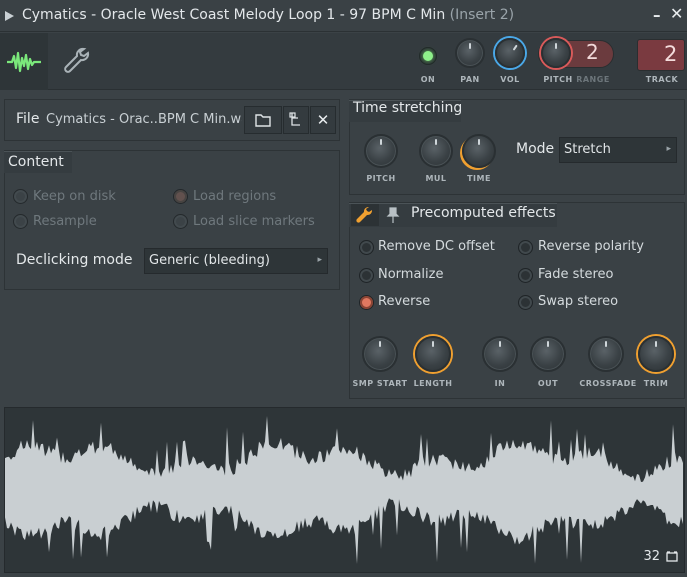 The height and width of the screenshot is (577, 687). Describe the element at coordinates (592, 52) in the screenshot. I see `range-value: 2` at that location.